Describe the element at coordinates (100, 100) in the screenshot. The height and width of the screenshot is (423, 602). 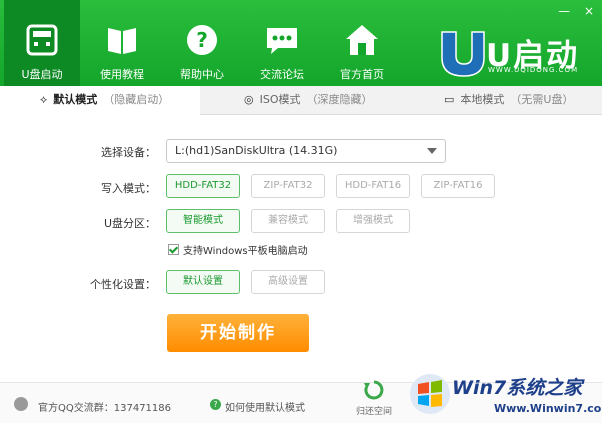
I see `tab-default-mode: ⟡ 默认模式 （隐藏启动）` at that location.